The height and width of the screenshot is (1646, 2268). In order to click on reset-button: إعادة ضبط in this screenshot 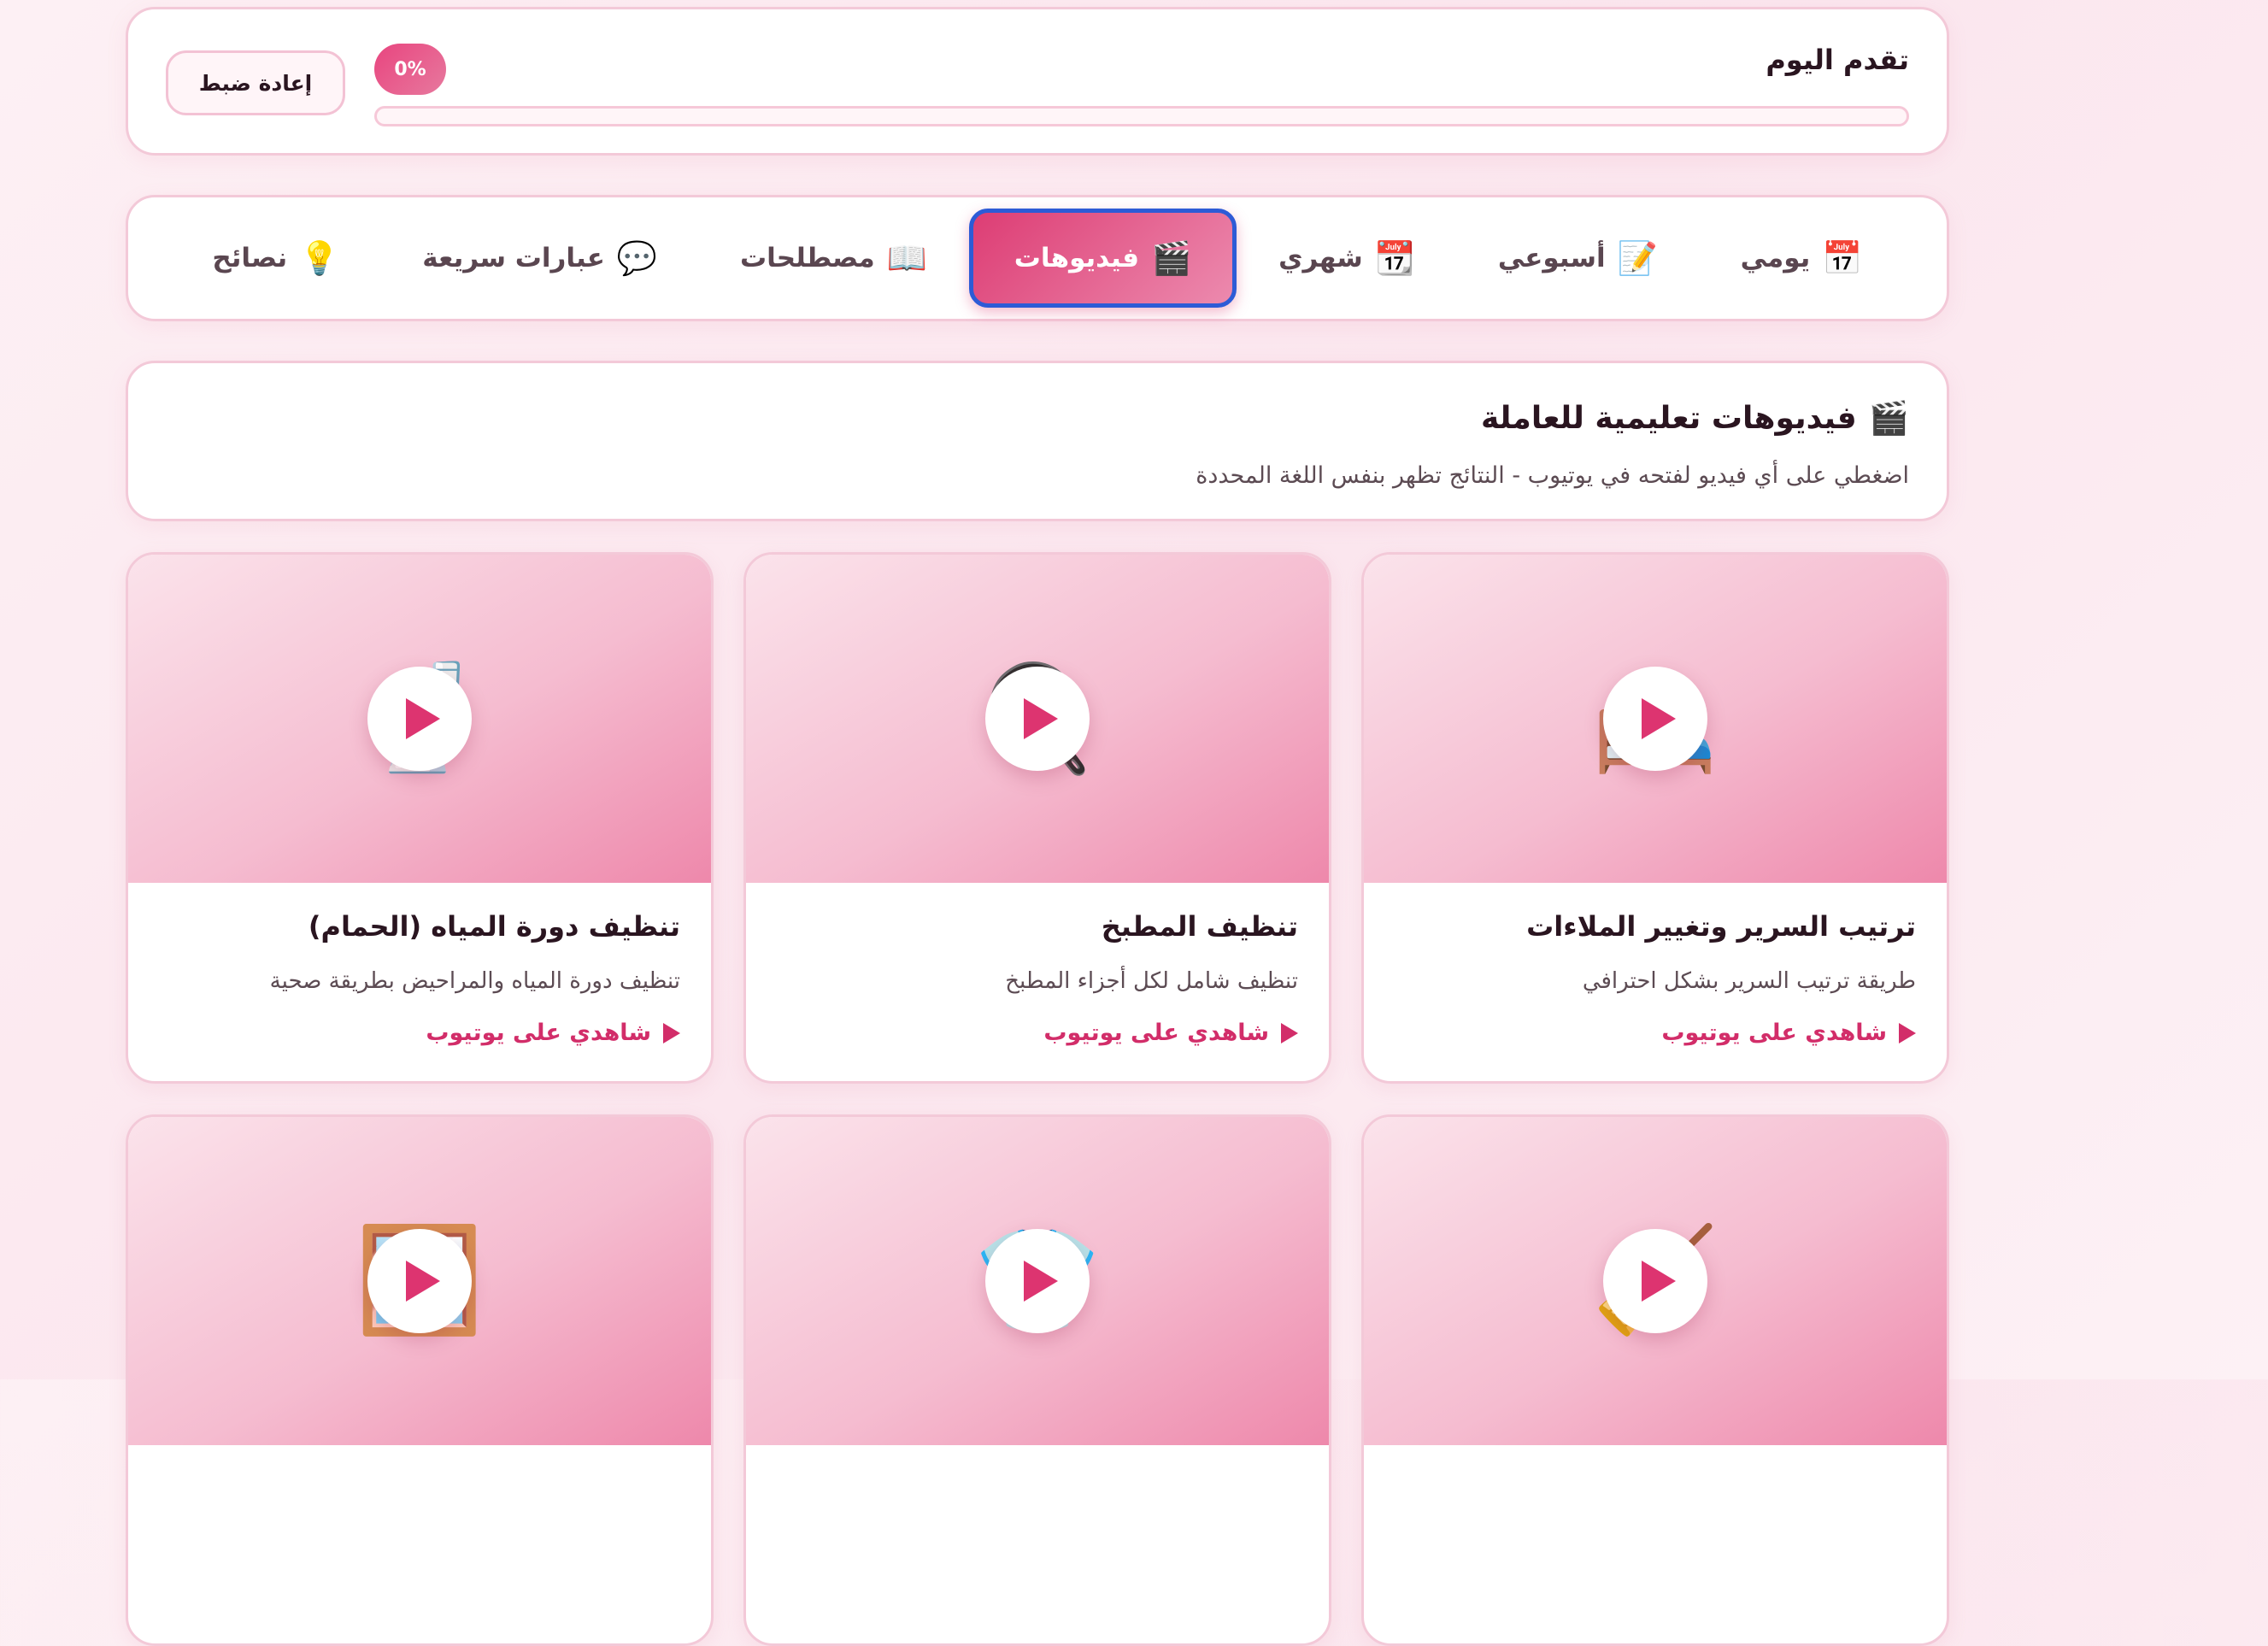, I will do `click(255, 82)`.